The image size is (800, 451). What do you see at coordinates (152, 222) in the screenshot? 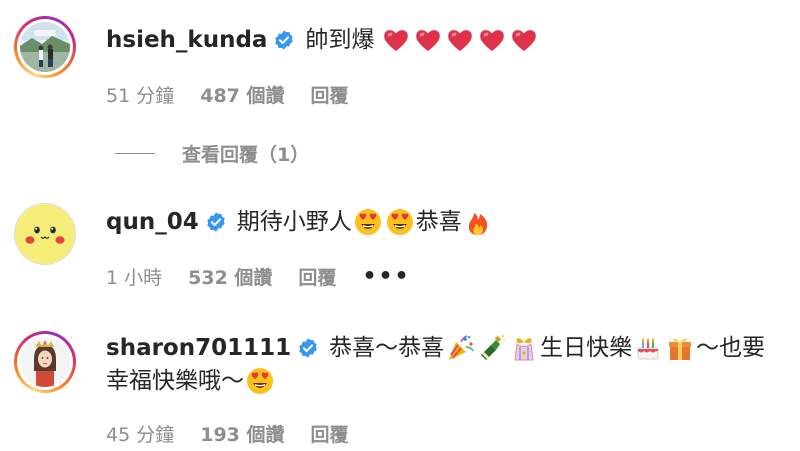
I see `comment-username: qun_04` at bounding box center [152, 222].